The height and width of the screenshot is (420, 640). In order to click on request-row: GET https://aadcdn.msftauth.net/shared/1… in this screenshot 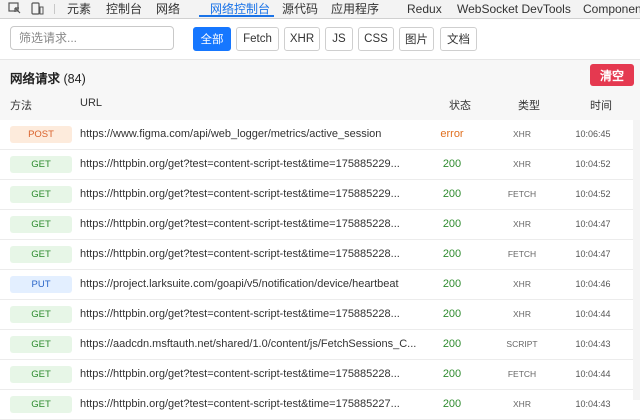, I will do `click(320, 345)`.